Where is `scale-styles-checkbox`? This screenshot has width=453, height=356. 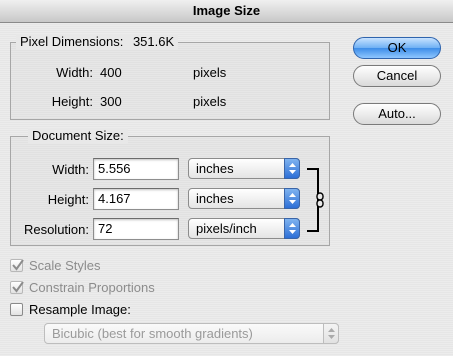
scale-styles-checkbox is located at coordinates (17, 265).